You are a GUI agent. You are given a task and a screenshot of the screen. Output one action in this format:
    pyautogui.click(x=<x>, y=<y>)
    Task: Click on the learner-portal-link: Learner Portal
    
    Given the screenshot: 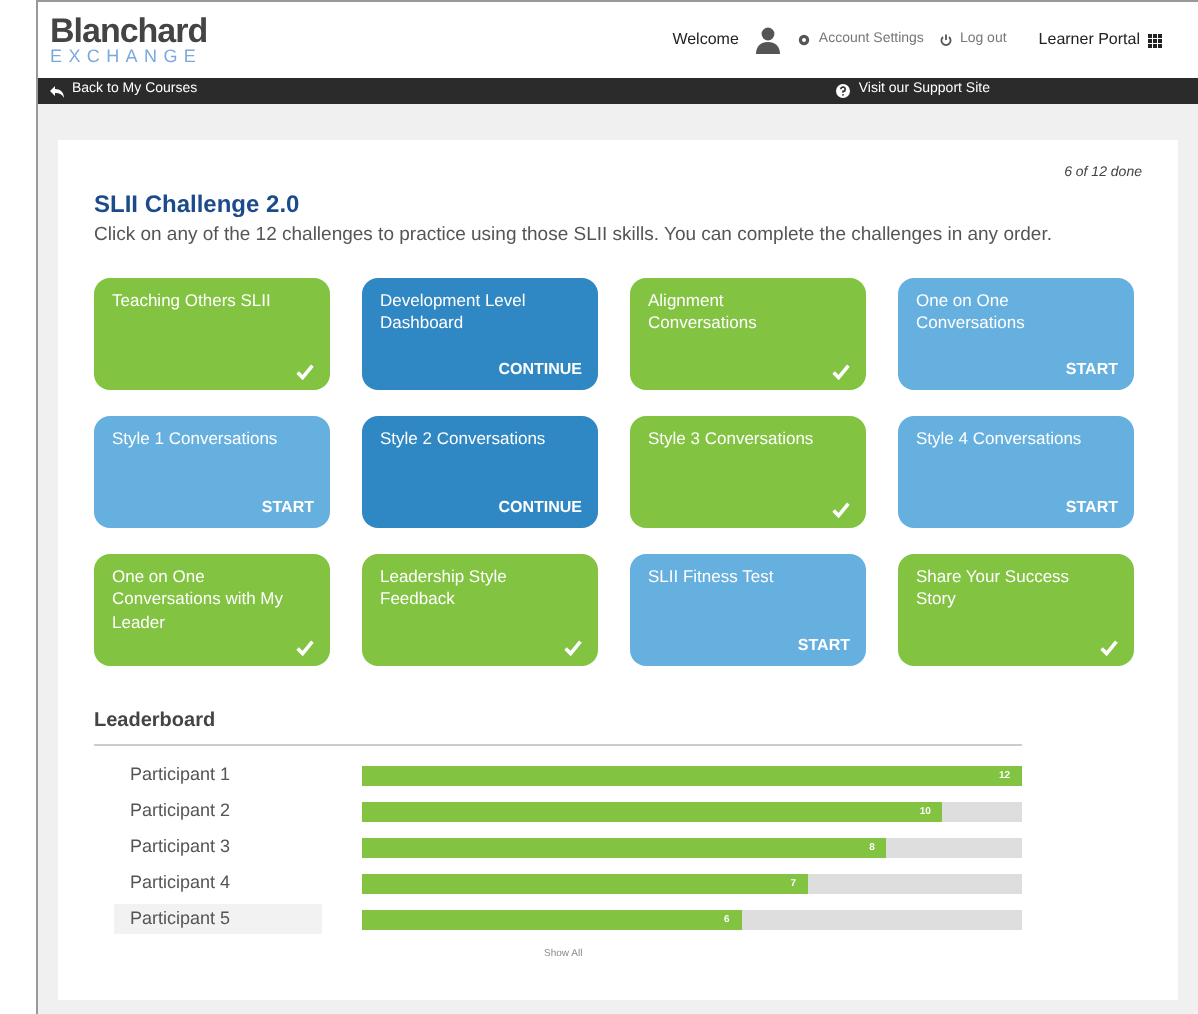 What is the action you would take?
    pyautogui.click(x=1100, y=40)
    